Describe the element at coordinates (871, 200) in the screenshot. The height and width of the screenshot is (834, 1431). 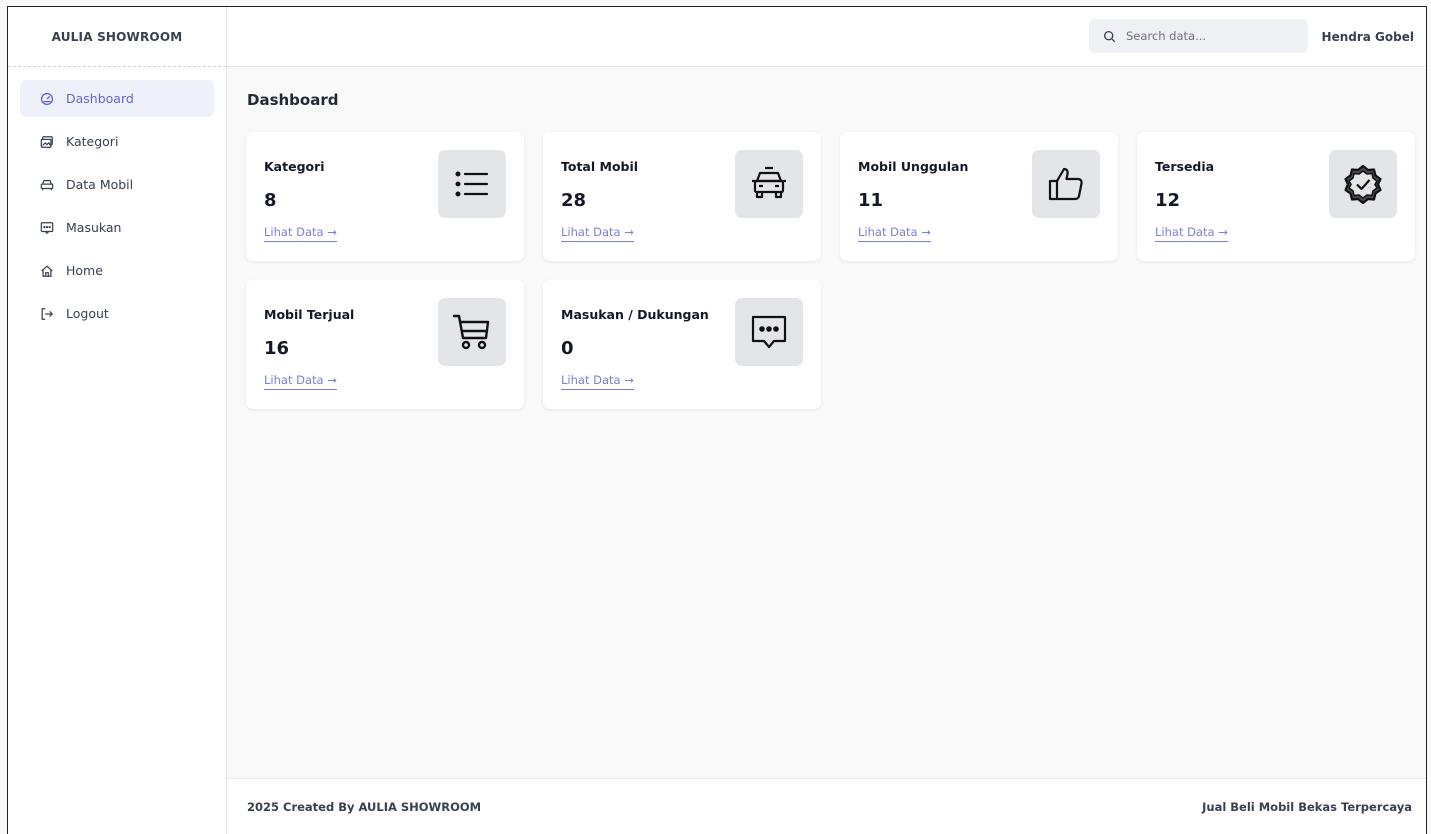
I see `card-value: 11` at that location.